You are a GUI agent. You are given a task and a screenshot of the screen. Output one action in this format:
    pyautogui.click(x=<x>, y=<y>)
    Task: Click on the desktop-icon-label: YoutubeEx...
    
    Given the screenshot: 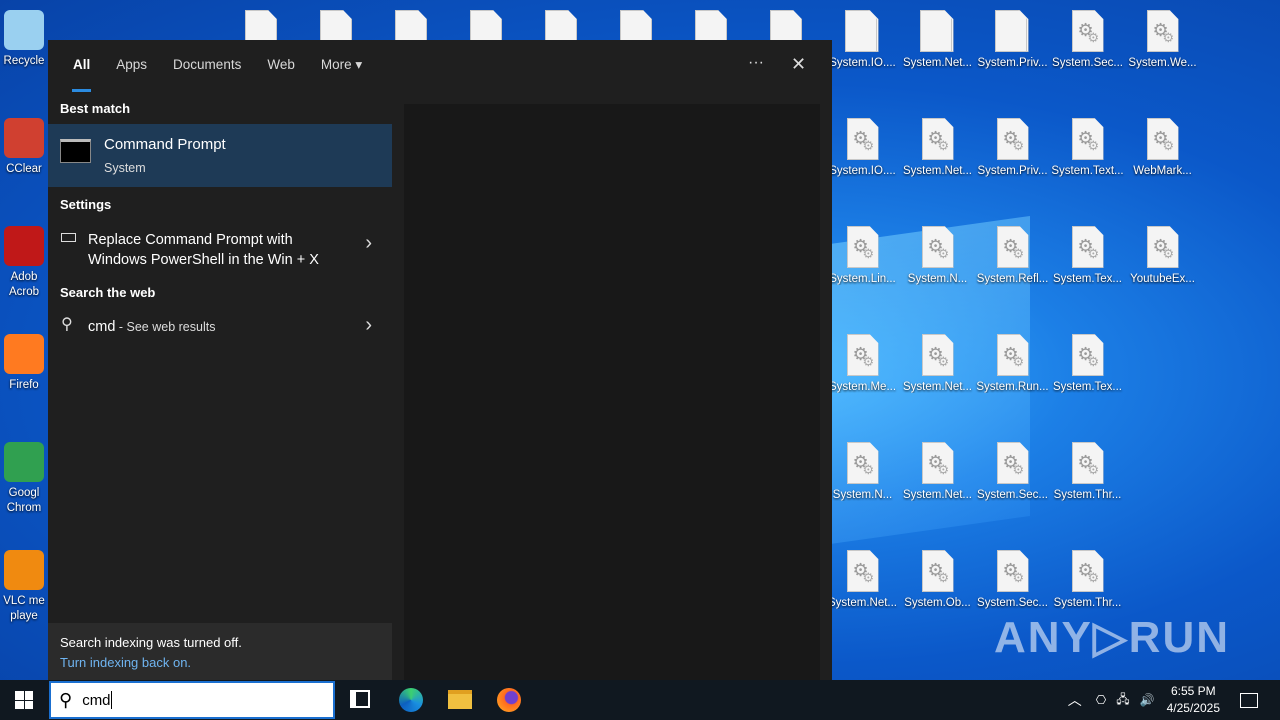 What is the action you would take?
    pyautogui.click(x=1162, y=279)
    